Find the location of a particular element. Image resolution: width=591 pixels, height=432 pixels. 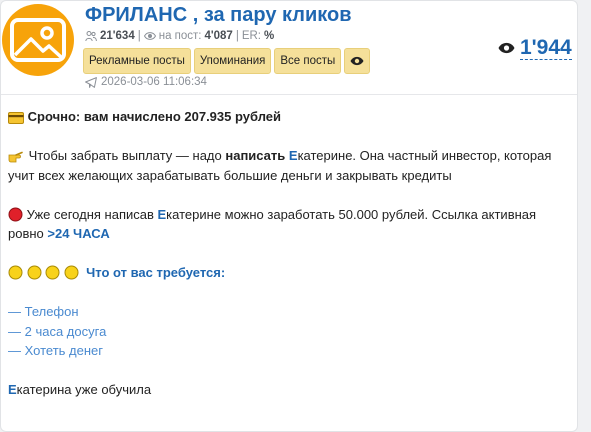

list-item: — 2 часа досуга is located at coordinates (284, 332).